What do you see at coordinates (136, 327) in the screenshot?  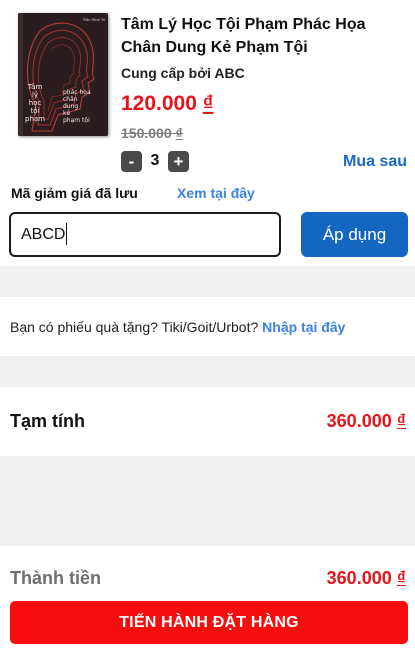 I see `gift-card-text: Bạn có phiếu quà tặng? Tiki/Goit/Urbot?` at bounding box center [136, 327].